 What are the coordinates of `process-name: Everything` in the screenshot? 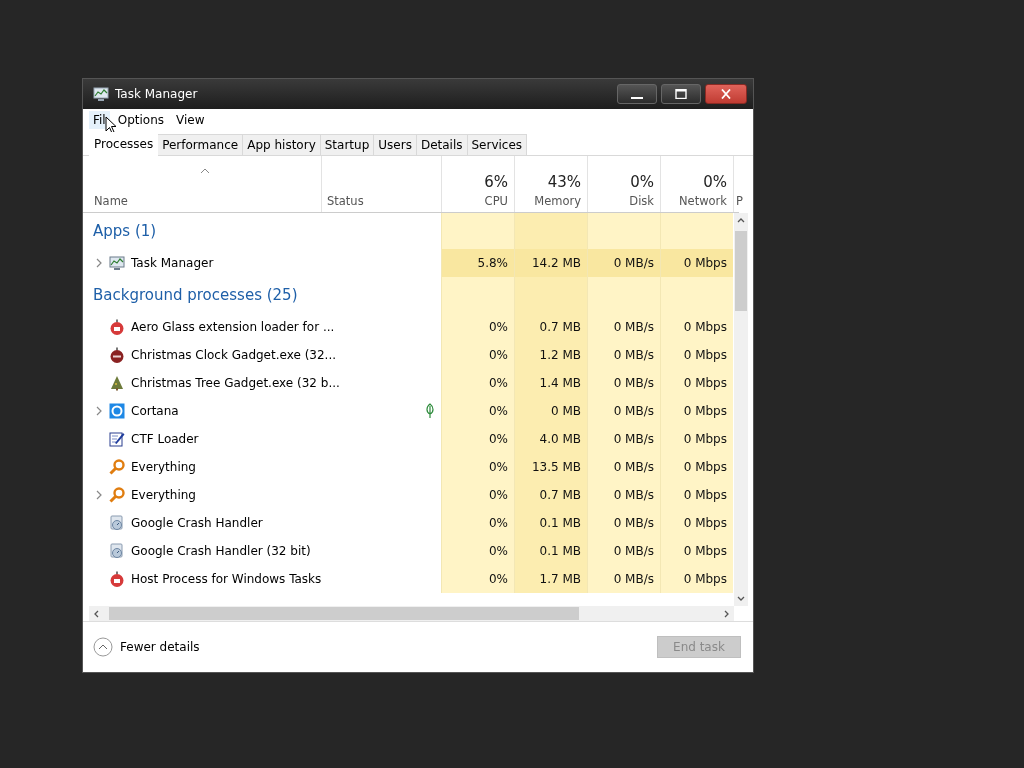 It's located at (163, 467).